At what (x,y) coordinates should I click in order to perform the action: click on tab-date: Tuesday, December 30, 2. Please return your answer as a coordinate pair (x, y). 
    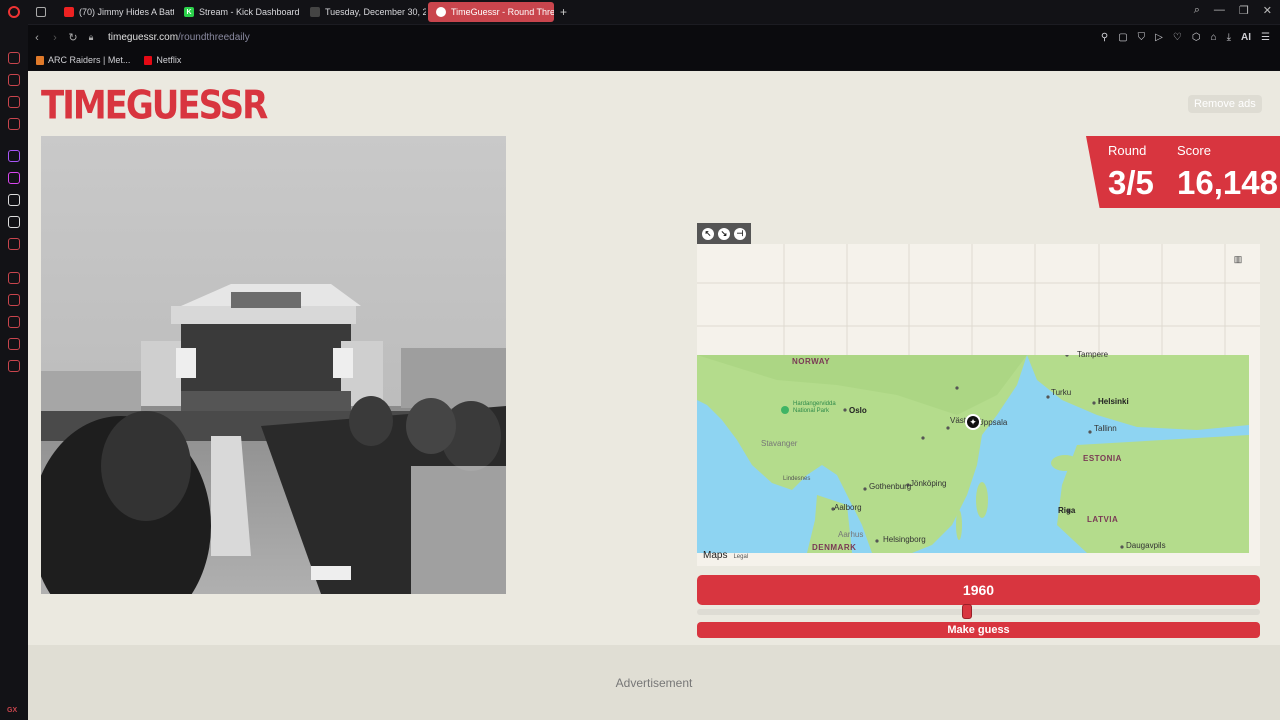
    Looking at the image, I should click on (364, 12).